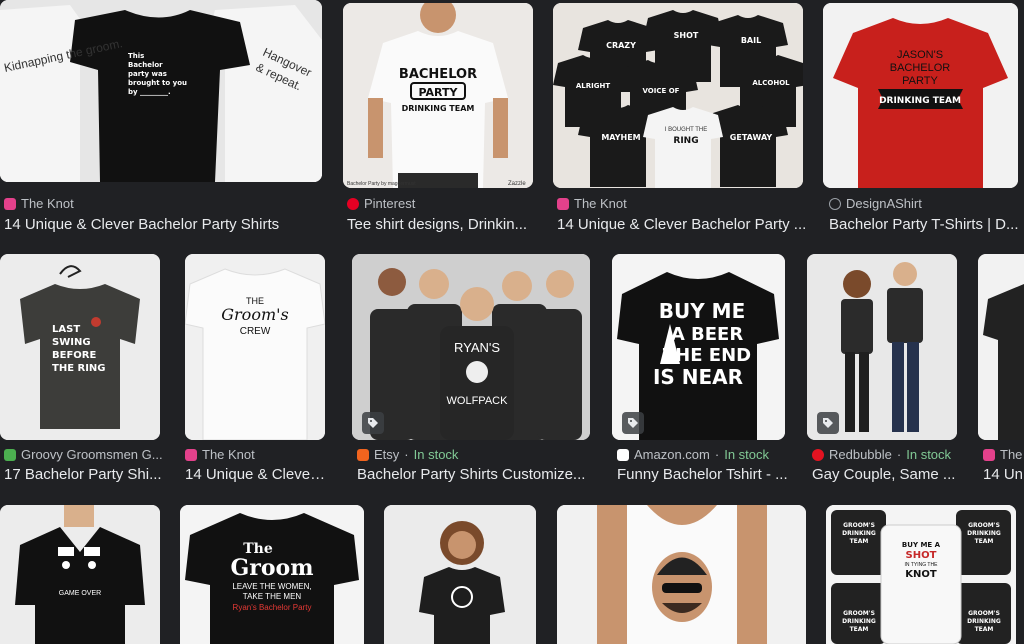  What do you see at coordinates (149, 92) in the screenshot?
I see `shirt-text: by ________.` at bounding box center [149, 92].